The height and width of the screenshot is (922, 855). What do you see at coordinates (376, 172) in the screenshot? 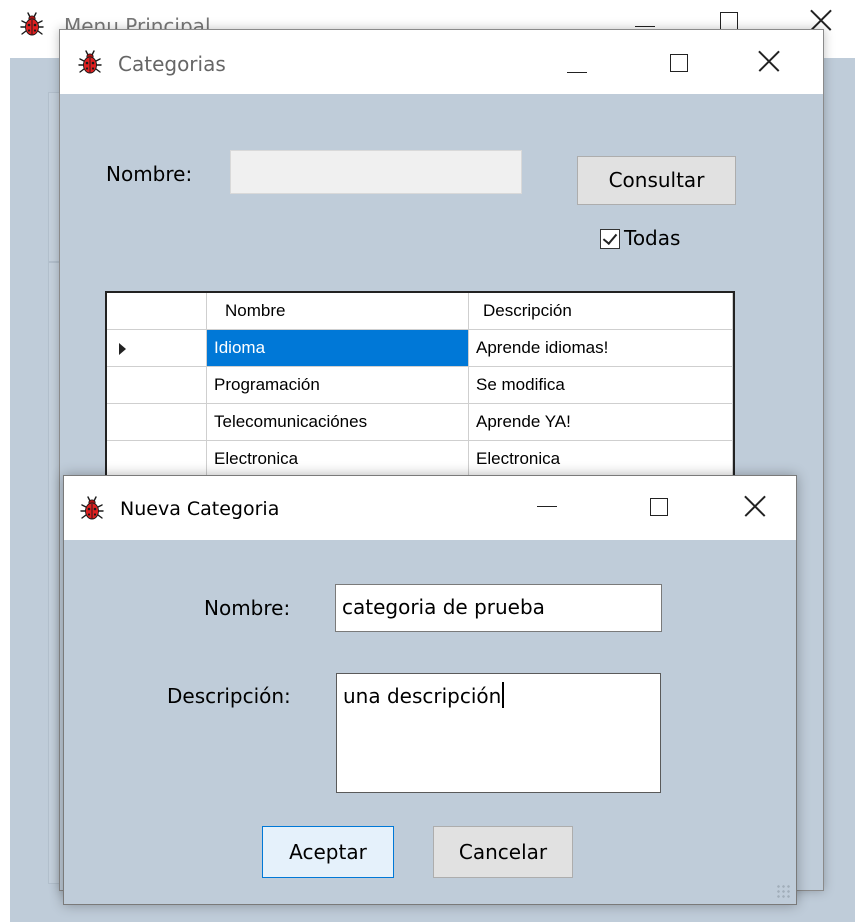
I see `nombre-search-input` at bounding box center [376, 172].